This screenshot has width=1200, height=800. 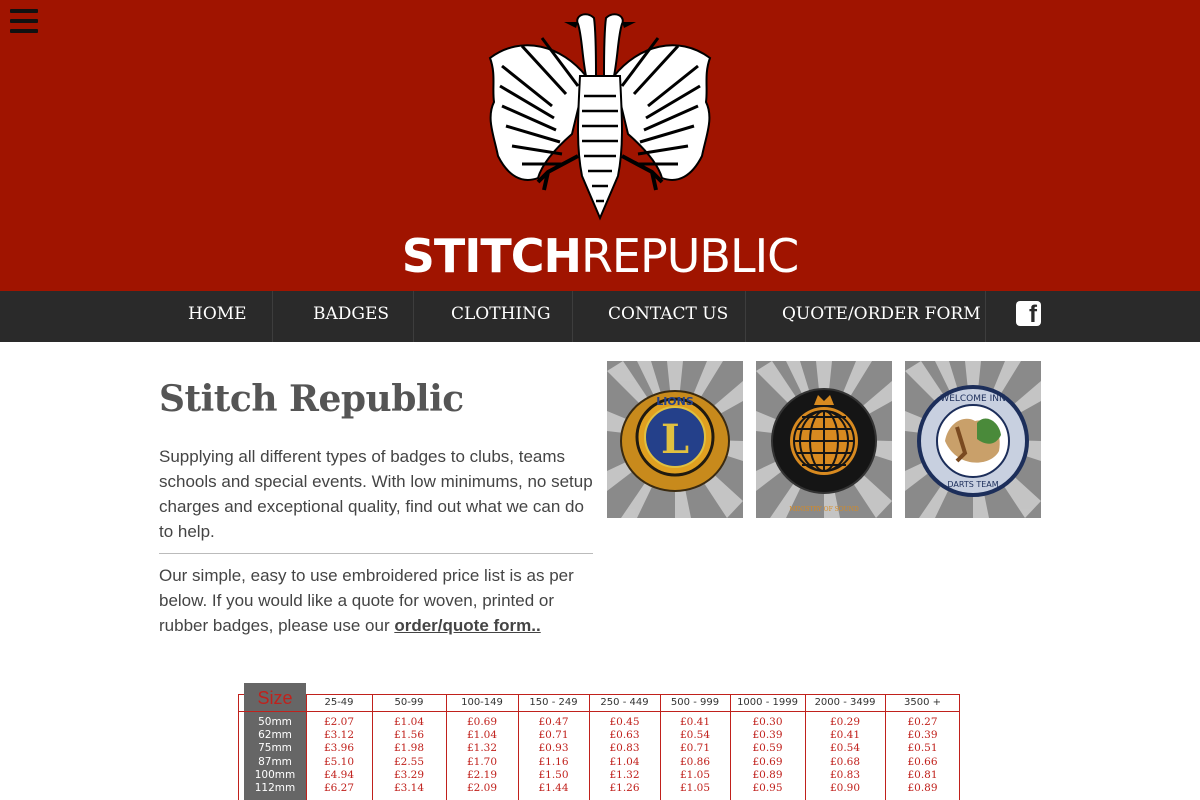 I want to click on price-cell: £1.16, so click(x=553, y=761).